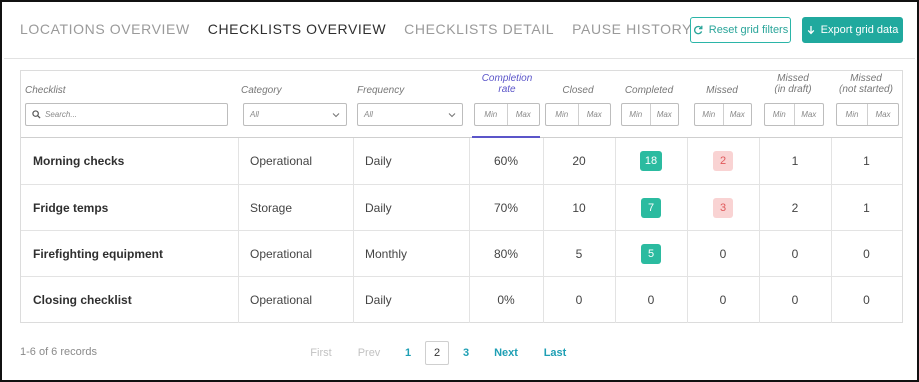 This screenshot has width=919, height=382. I want to click on missed-badge: 2, so click(723, 161).